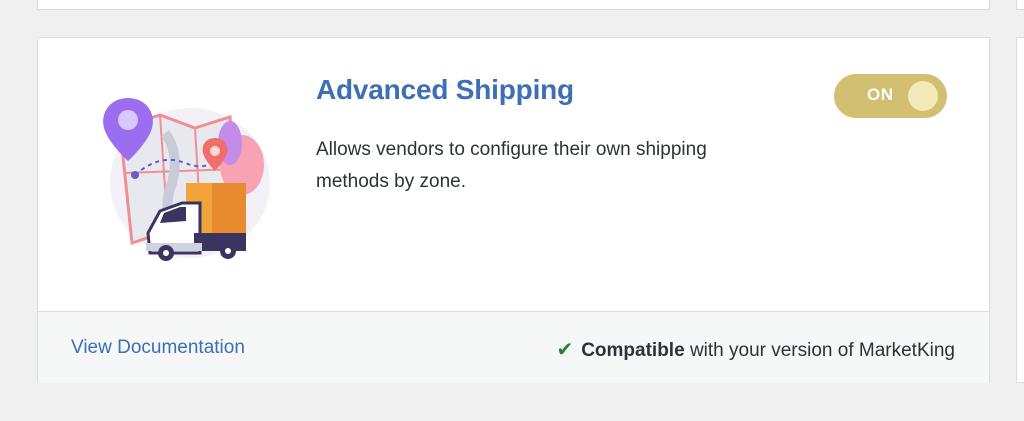 This screenshot has width=1024, height=421. I want to click on compatible-label: Compatible, so click(633, 350).